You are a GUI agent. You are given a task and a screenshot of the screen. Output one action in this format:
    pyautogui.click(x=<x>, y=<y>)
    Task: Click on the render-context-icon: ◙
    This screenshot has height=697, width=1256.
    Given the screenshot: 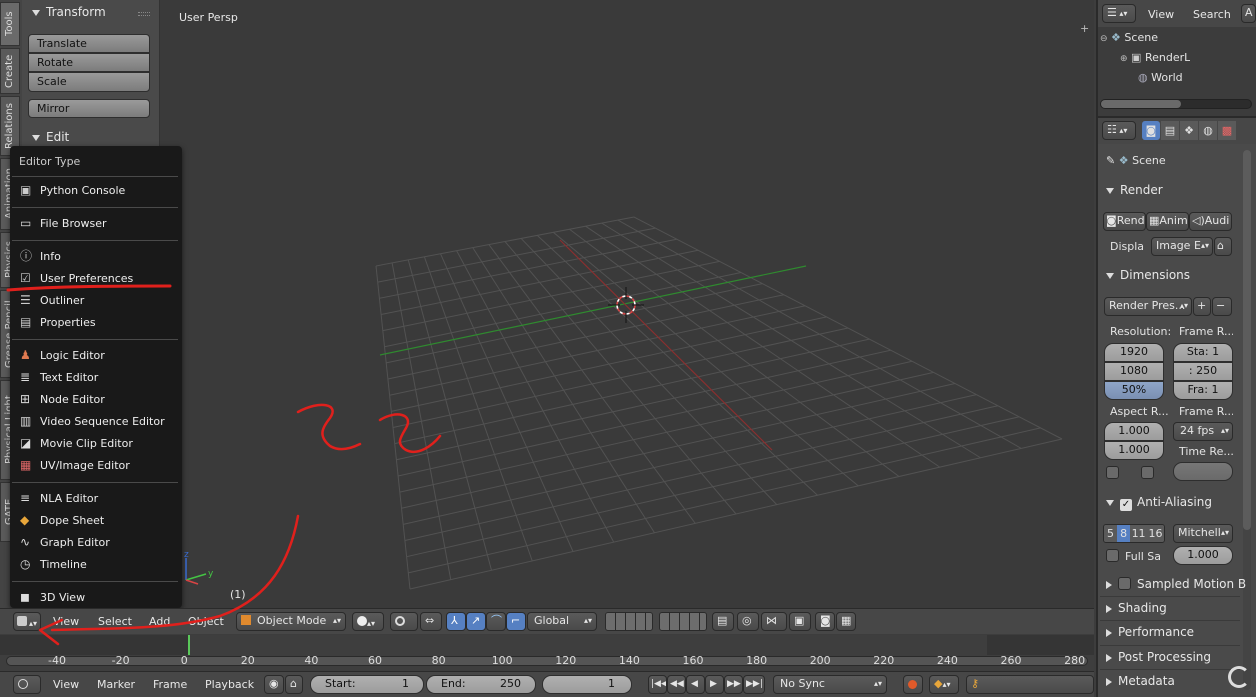 What is the action you would take?
    pyautogui.click(x=1151, y=130)
    